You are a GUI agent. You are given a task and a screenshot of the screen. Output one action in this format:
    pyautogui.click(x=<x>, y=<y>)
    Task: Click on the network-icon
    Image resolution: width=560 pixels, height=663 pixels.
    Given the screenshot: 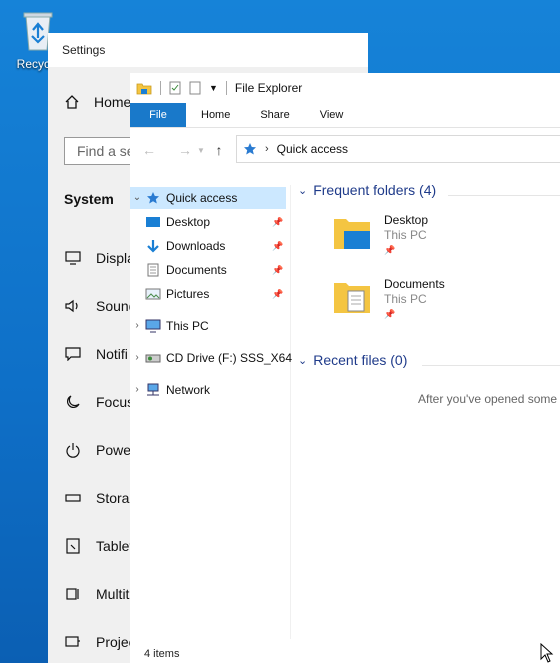 What is the action you would take?
    pyautogui.click(x=153, y=389)
    